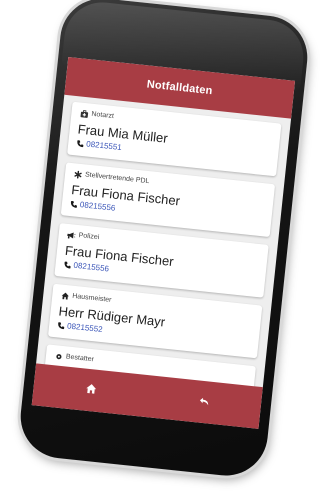  Describe the element at coordinates (84, 114) in the screenshot. I see `medical-case-icon` at that location.